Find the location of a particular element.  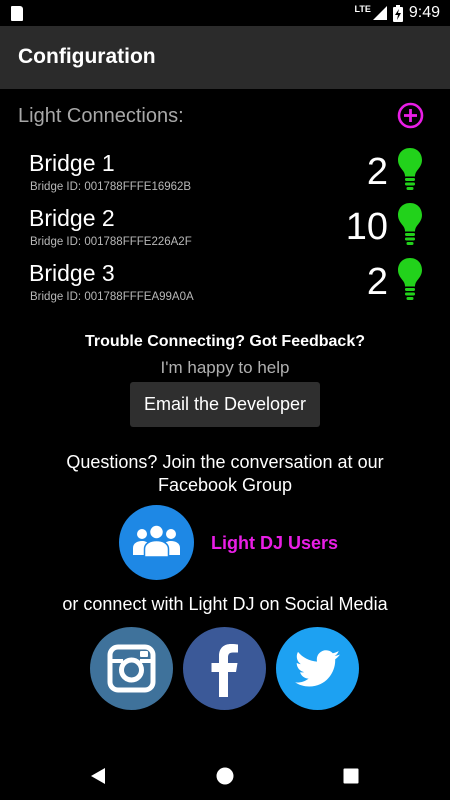

bridge-id: Bridge ID: 001788FFFEA99A0A is located at coordinates (112, 297).